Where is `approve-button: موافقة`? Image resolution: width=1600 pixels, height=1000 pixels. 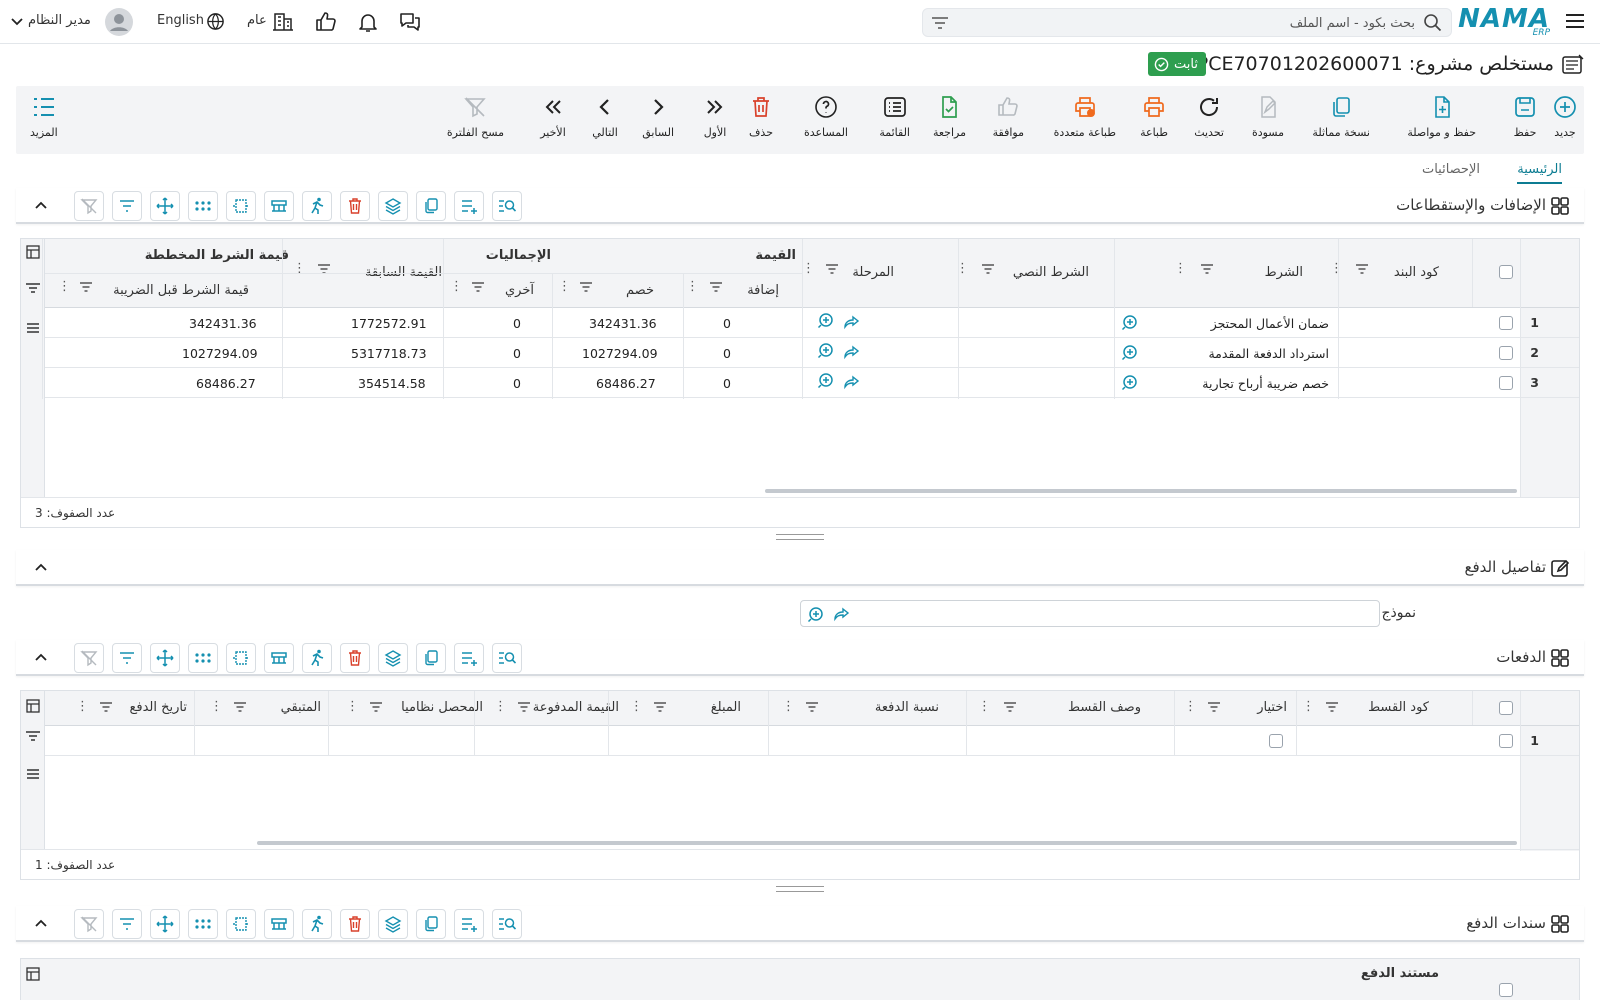 approve-button: موافقة is located at coordinates (1008, 116).